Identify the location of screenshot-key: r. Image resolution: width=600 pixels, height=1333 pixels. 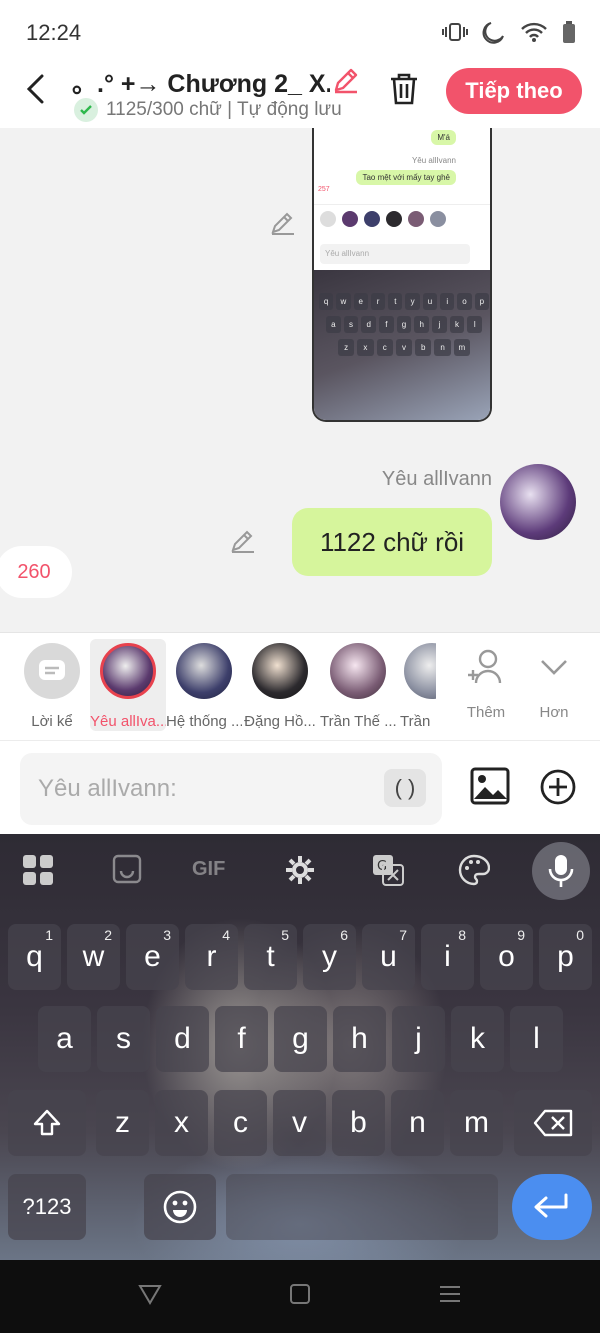
(378, 301).